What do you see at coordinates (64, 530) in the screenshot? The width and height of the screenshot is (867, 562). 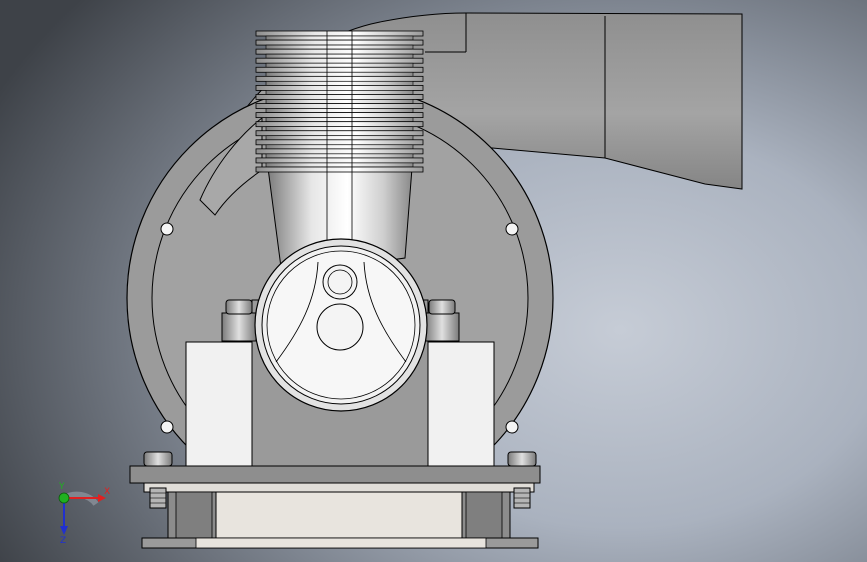 I see `z-axis-head` at bounding box center [64, 530].